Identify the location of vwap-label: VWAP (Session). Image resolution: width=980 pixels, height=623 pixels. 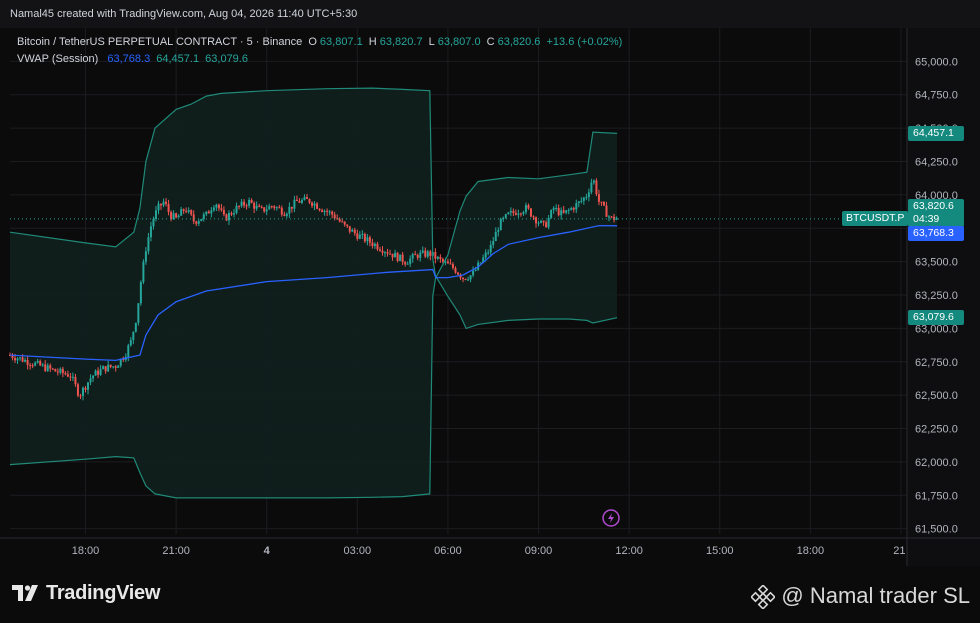
(58, 59).